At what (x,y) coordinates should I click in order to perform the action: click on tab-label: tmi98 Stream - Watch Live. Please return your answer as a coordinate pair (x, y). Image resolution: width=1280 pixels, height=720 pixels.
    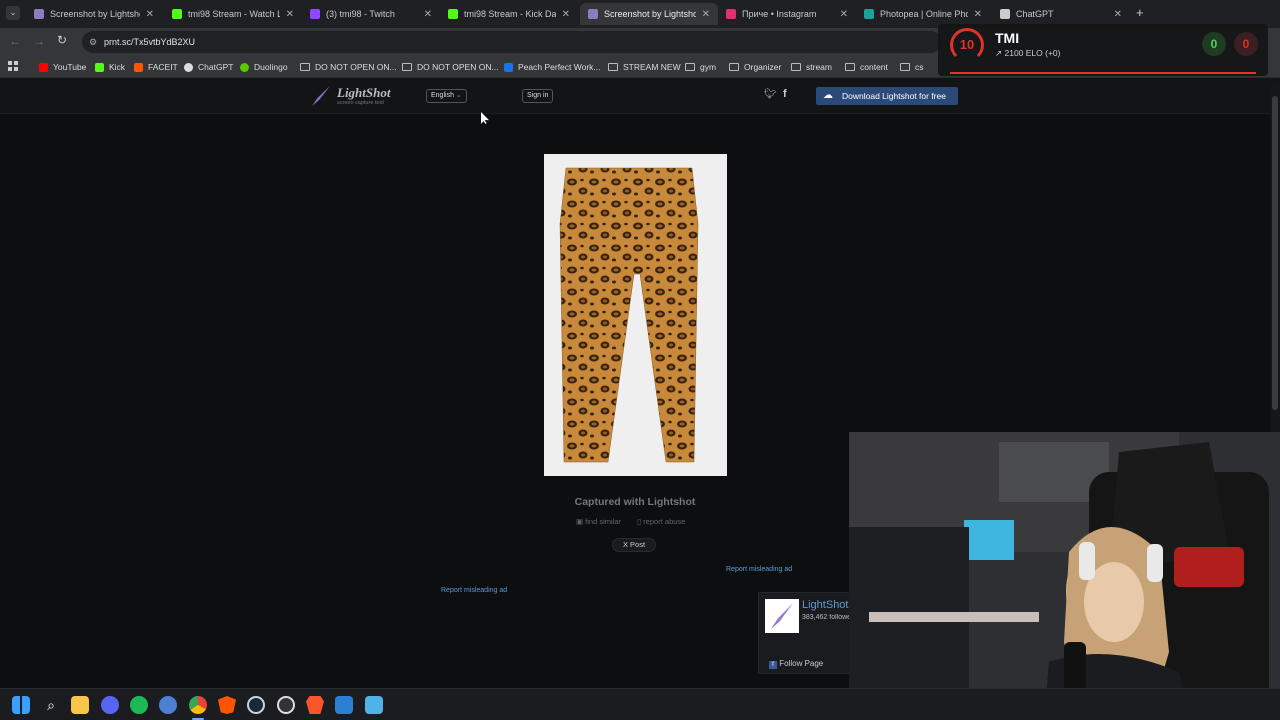
    Looking at the image, I should click on (234, 14).